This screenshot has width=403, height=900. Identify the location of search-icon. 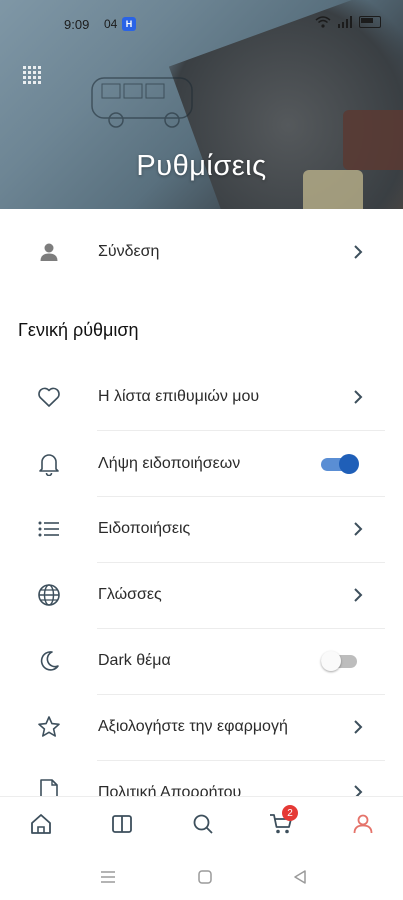
(203, 824).